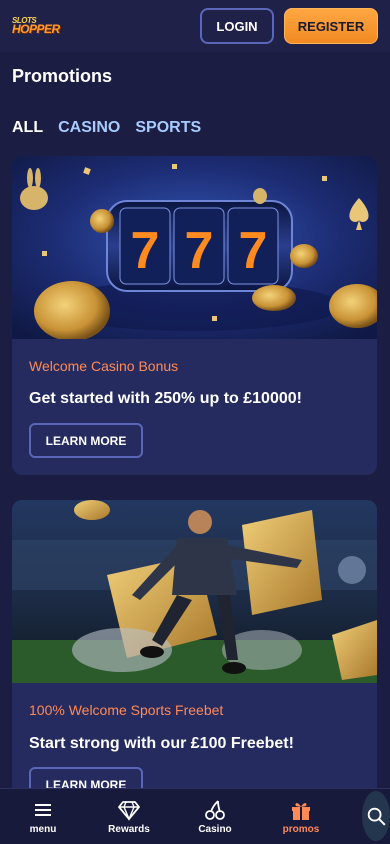 Image resolution: width=390 pixels, height=844 pixels. What do you see at coordinates (126, 710) in the screenshot?
I see `promo-kicker: 100% Welcome Sports Freebet` at bounding box center [126, 710].